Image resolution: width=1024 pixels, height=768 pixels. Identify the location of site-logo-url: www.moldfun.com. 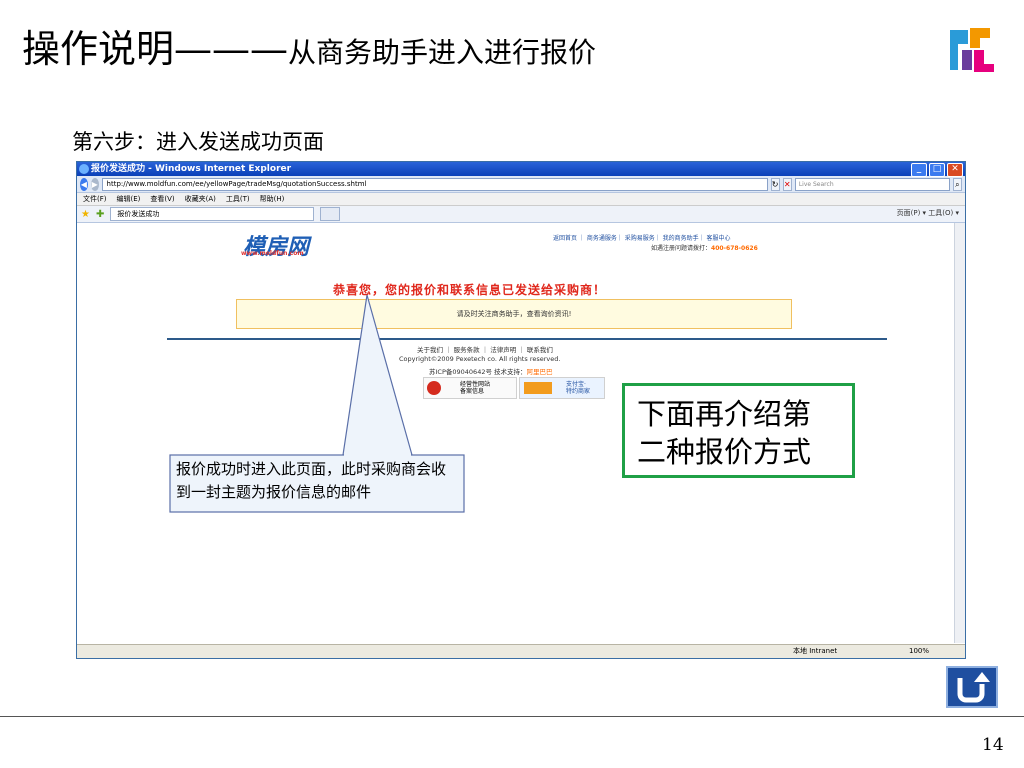
(272, 253).